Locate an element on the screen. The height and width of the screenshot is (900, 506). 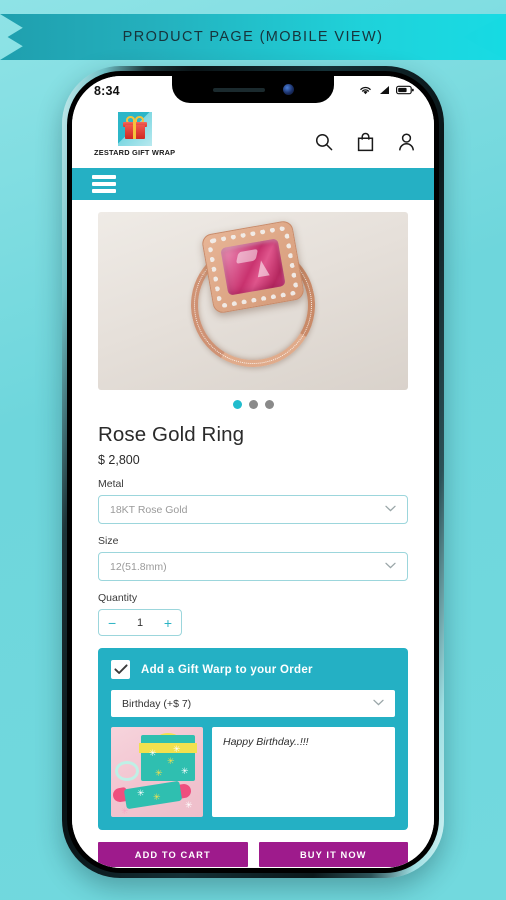
status-icons is located at coordinates (386, 91).